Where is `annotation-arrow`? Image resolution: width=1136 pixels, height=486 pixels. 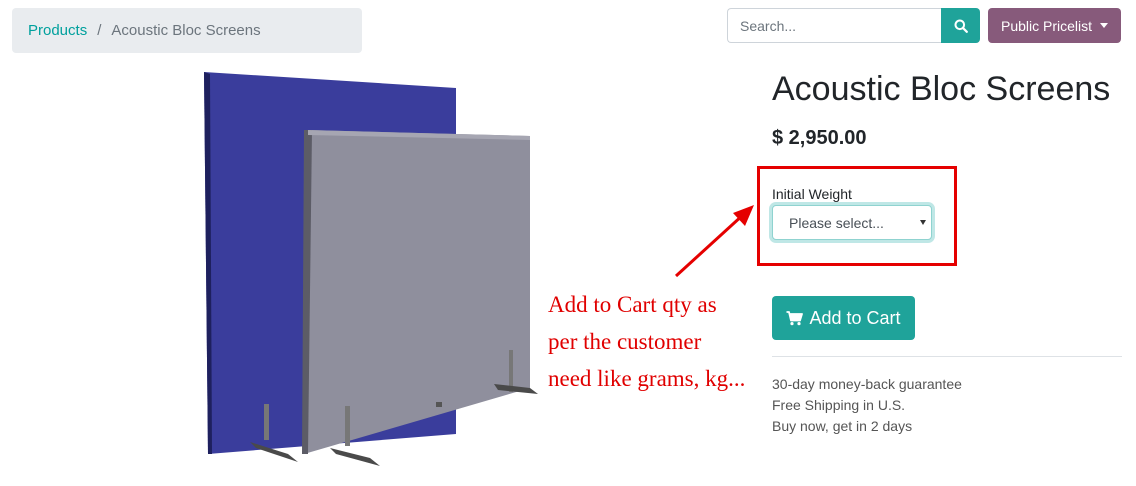
annotation-arrow is located at coordinates (714, 241).